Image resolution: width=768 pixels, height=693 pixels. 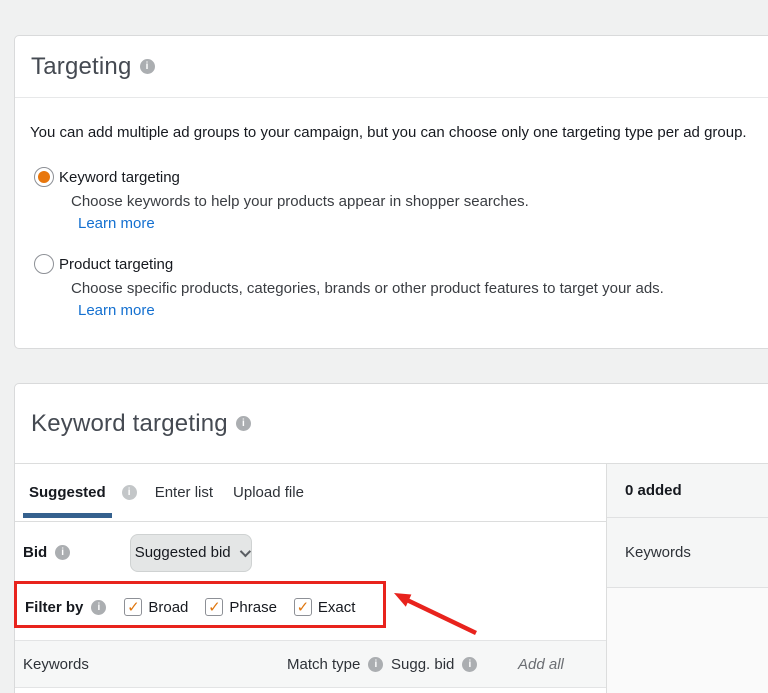 What do you see at coordinates (129, 423) in the screenshot?
I see `keyword-targeting-title: Keyword targeting` at bounding box center [129, 423].